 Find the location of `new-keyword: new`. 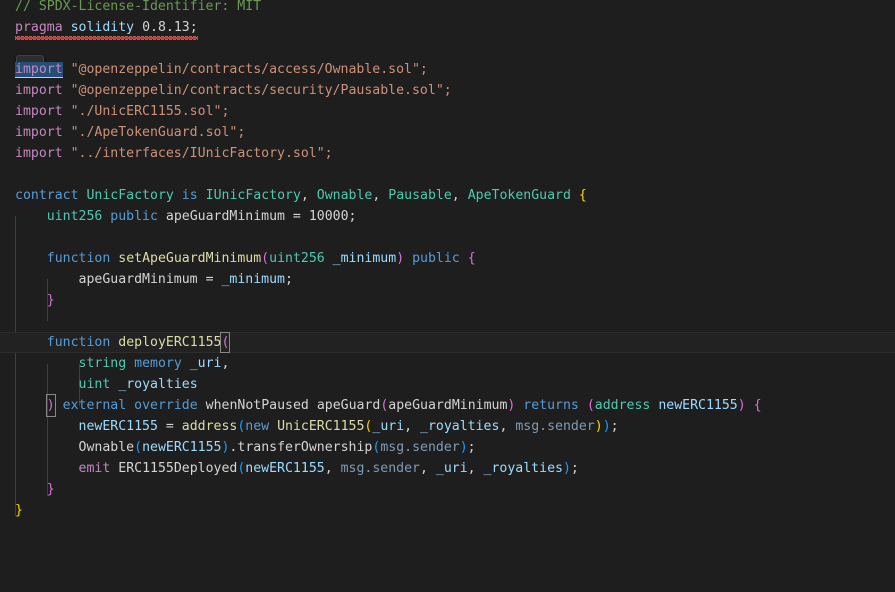

new-keyword: new is located at coordinates (257, 426).